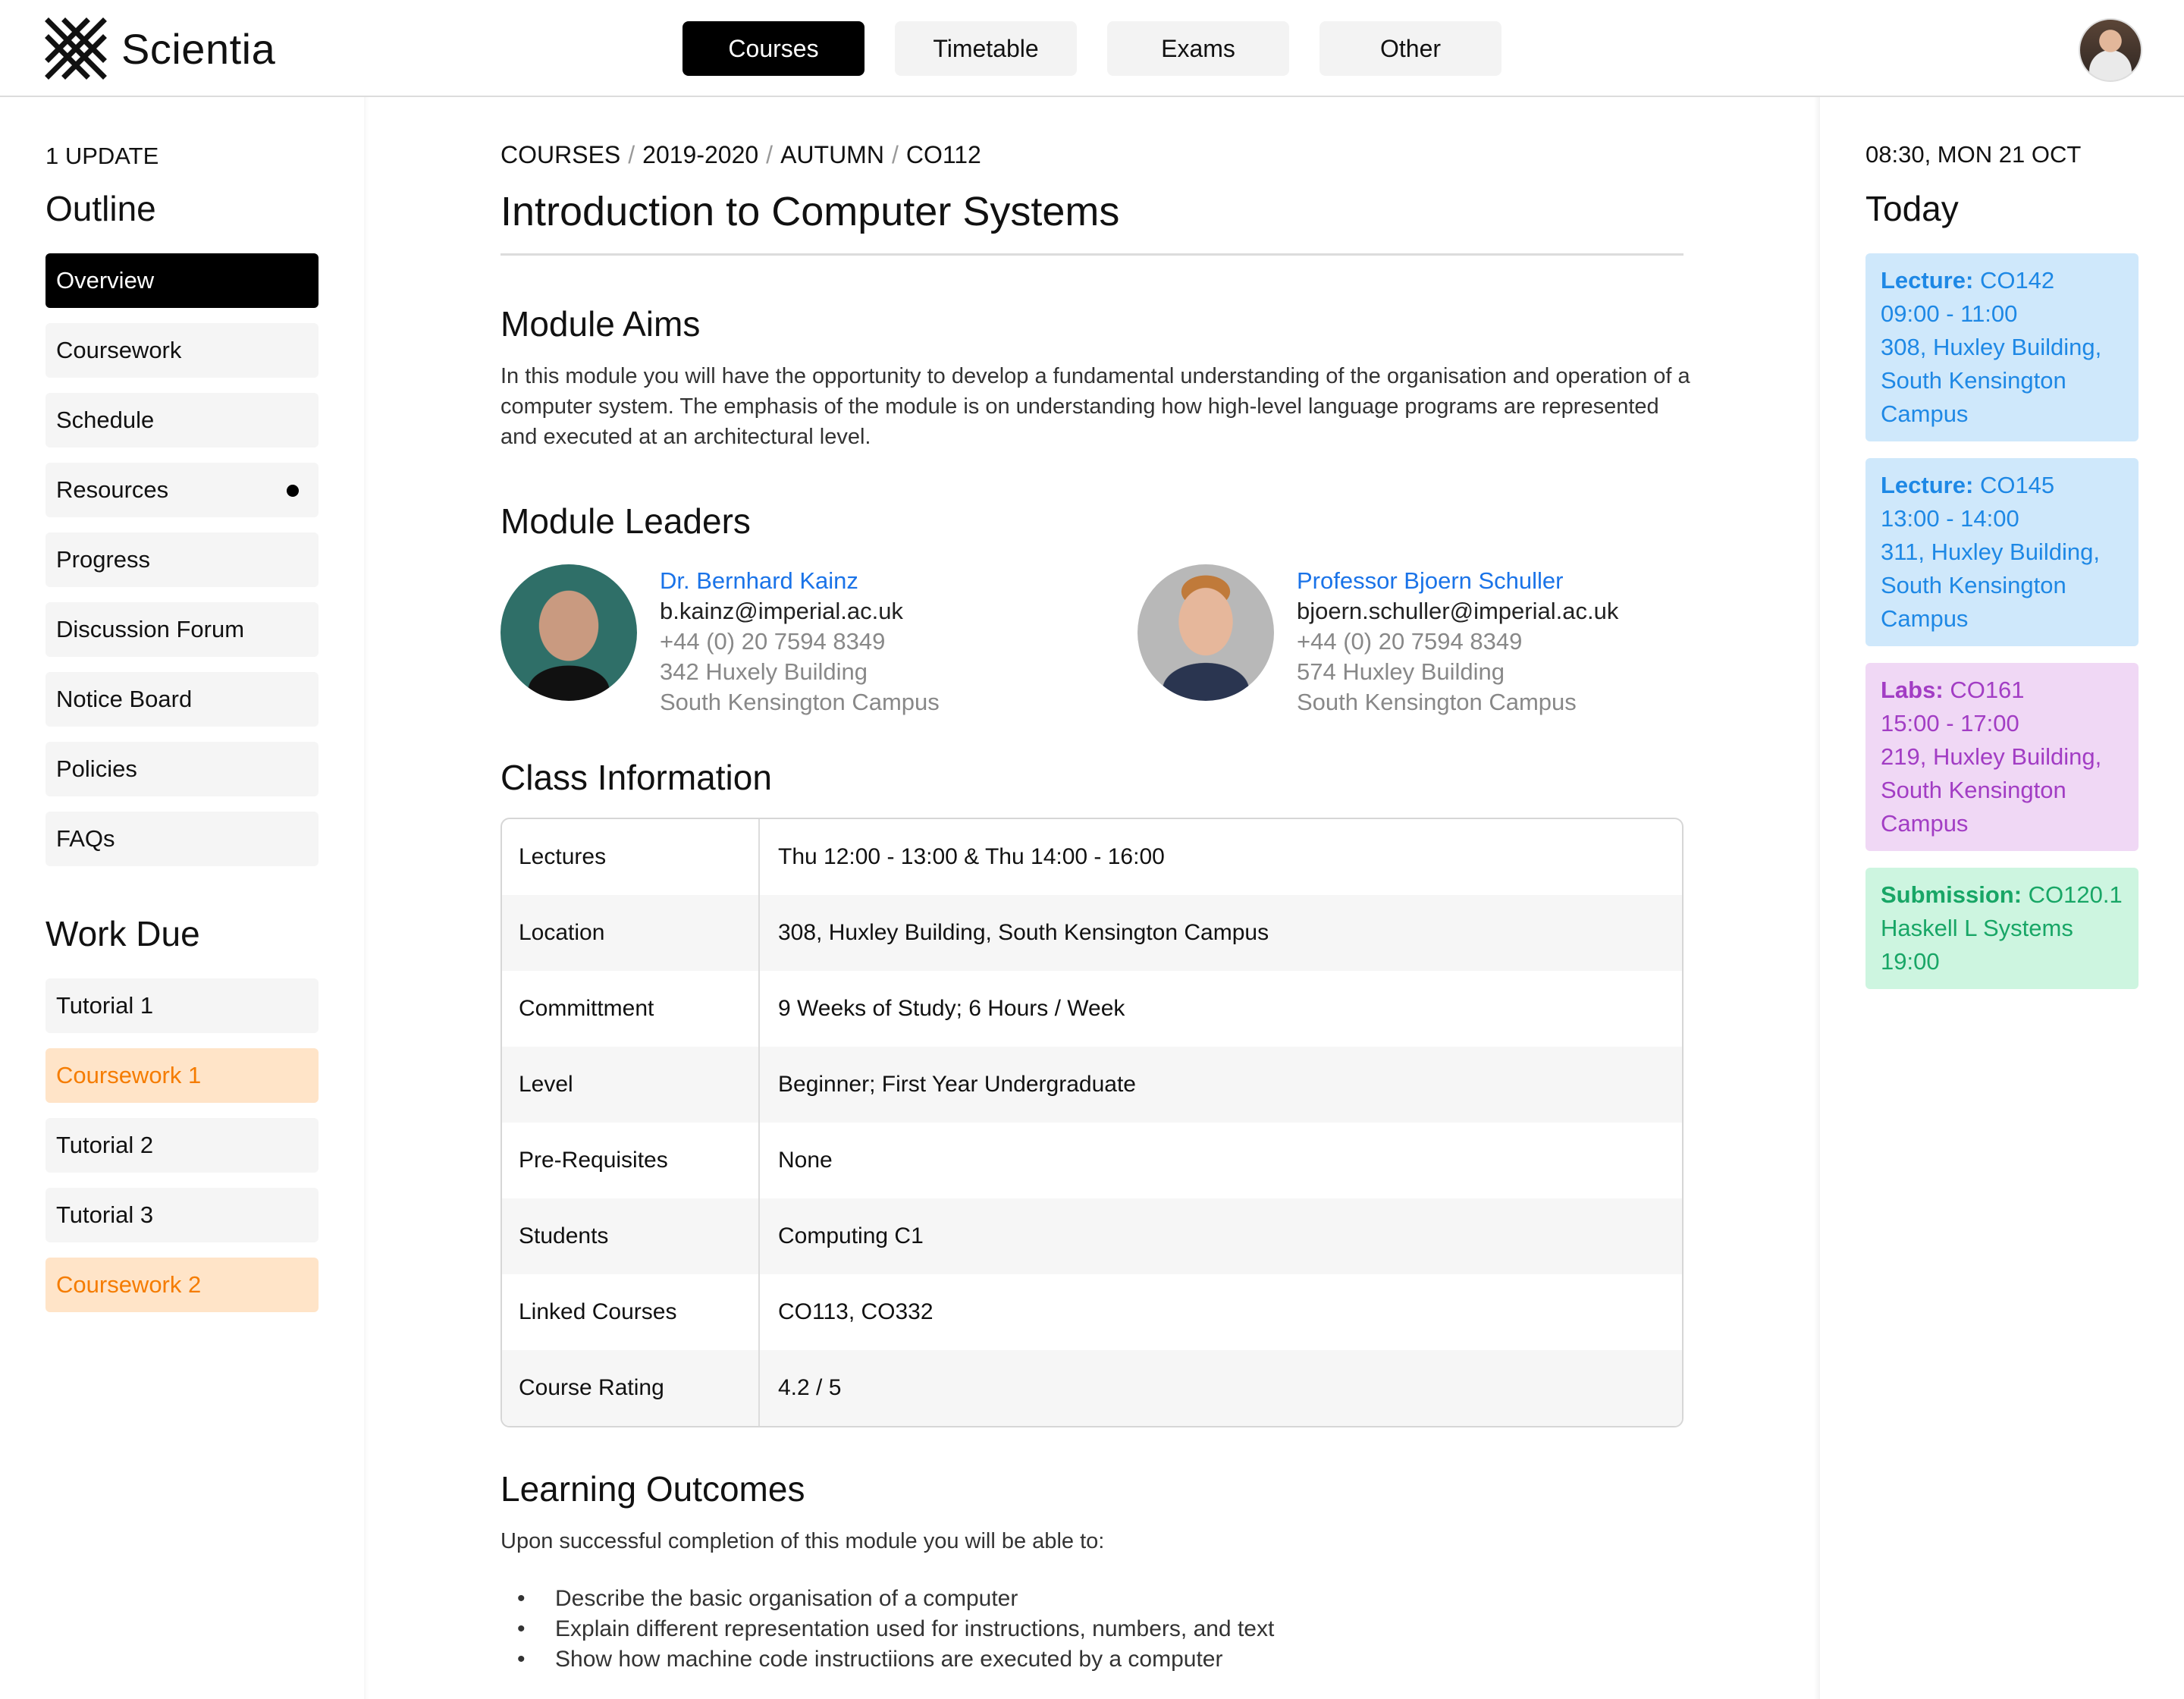 Image resolution: width=2184 pixels, height=1699 pixels. Describe the element at coordinates (182, 699) in the screenshot. I see `outline-item-notice-board: Notice Board` at that location.